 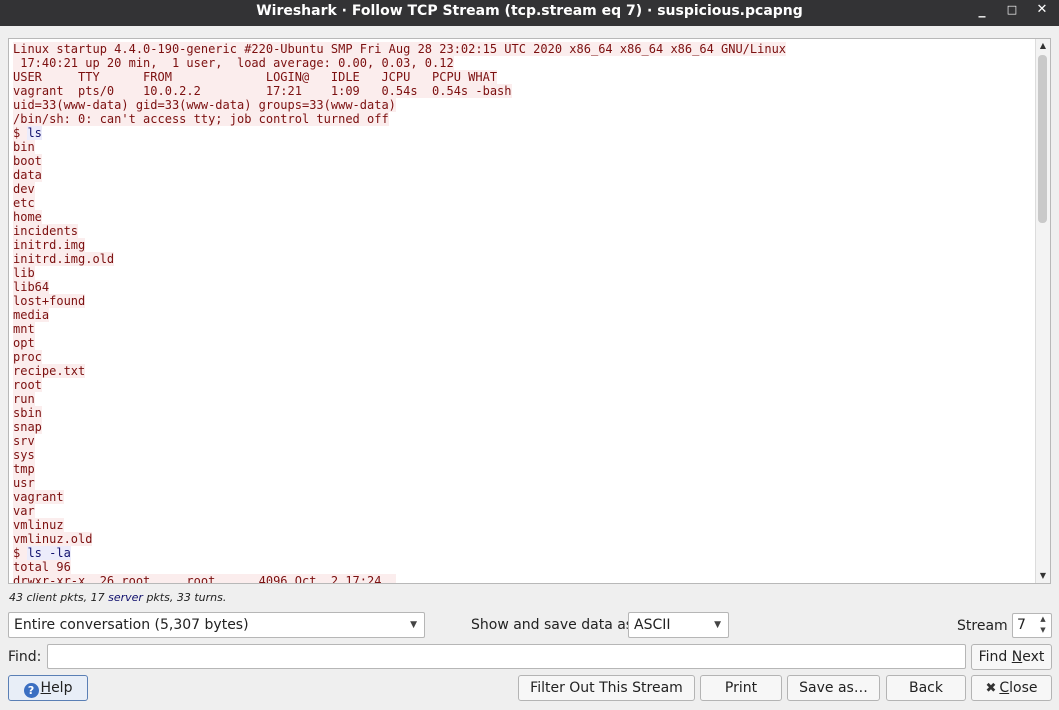 I want to click on server-text: var, so click(x=24, y=511).